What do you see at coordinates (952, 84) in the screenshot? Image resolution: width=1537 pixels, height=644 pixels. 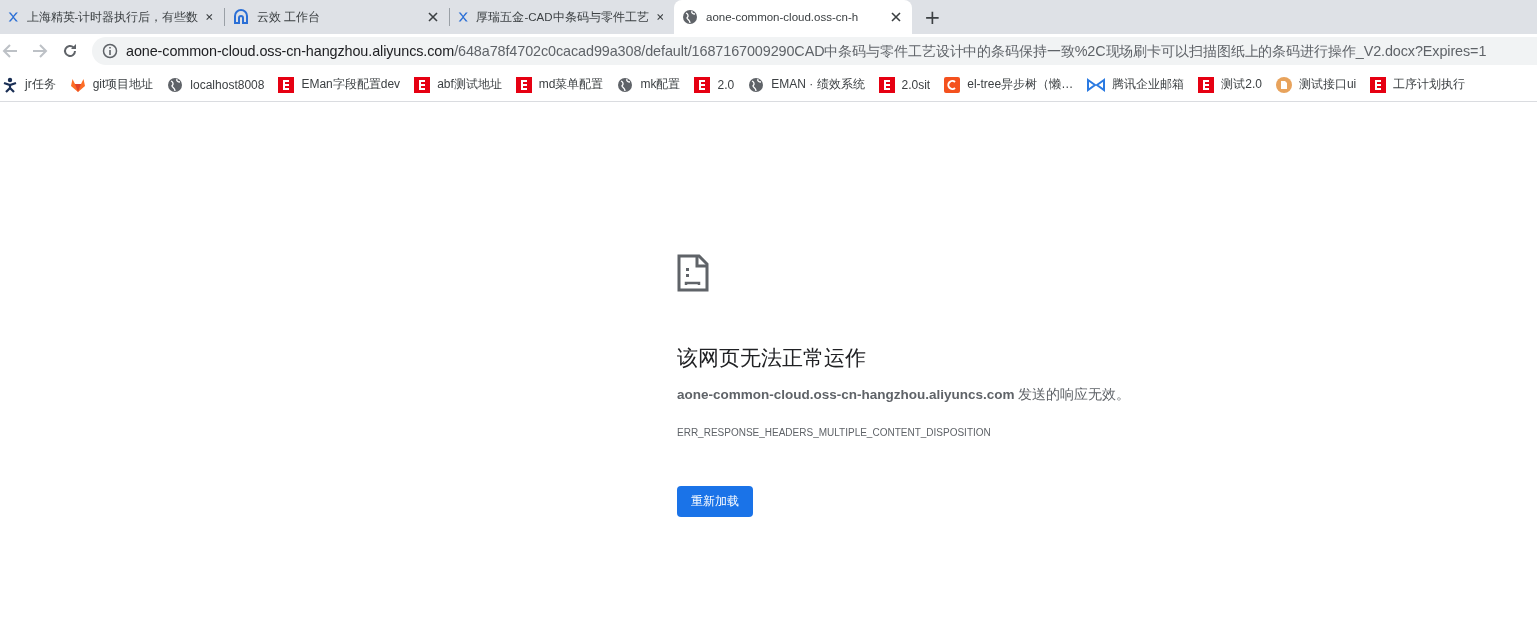 I see `c-logo-icon` at bounding box center [952, 84].